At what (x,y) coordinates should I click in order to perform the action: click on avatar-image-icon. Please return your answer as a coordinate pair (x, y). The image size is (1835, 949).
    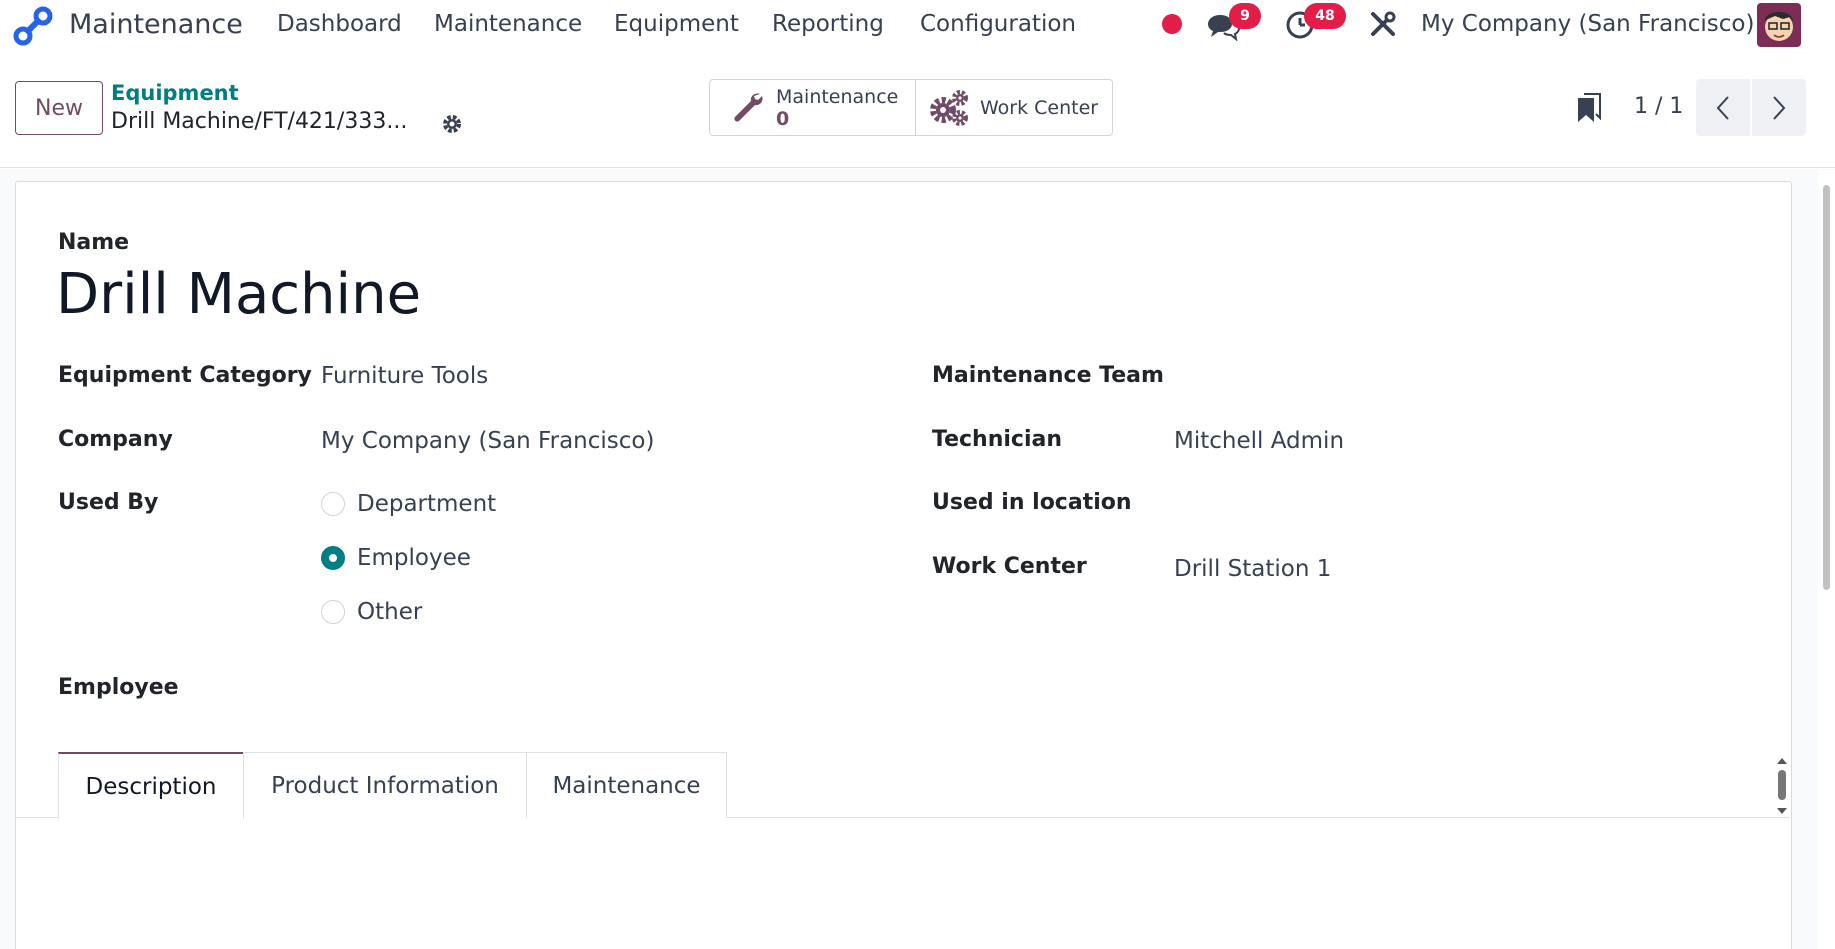
    Looking at the image, I should click on (1779, 25).